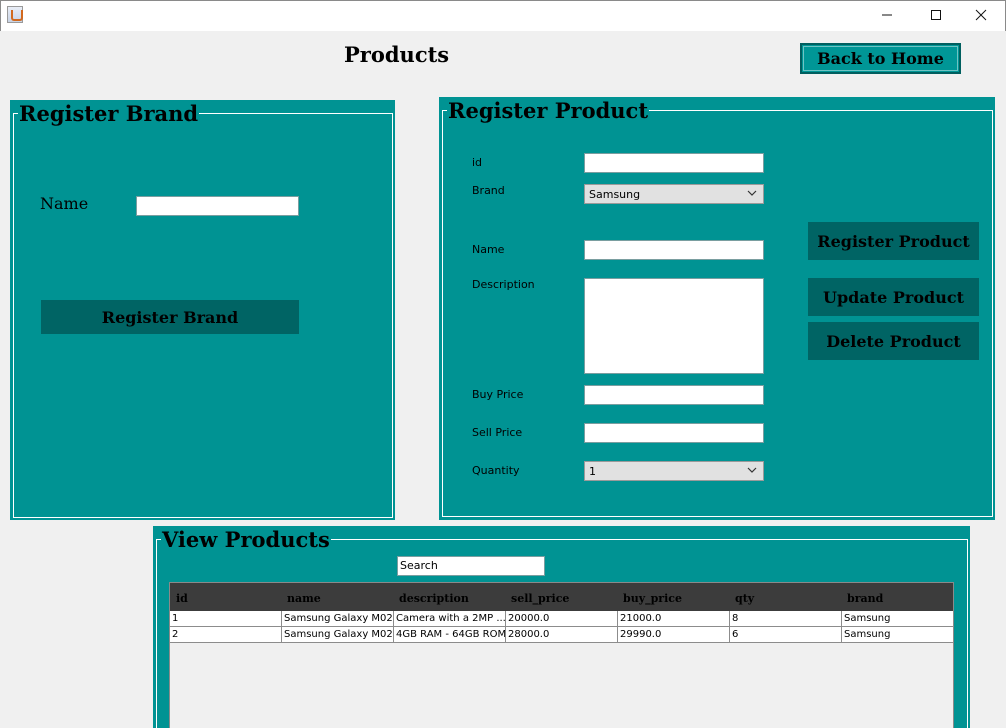  Describe the element at coordinates (744, 598) in the screenshot. I see `column-header-qty: qty` at that location.